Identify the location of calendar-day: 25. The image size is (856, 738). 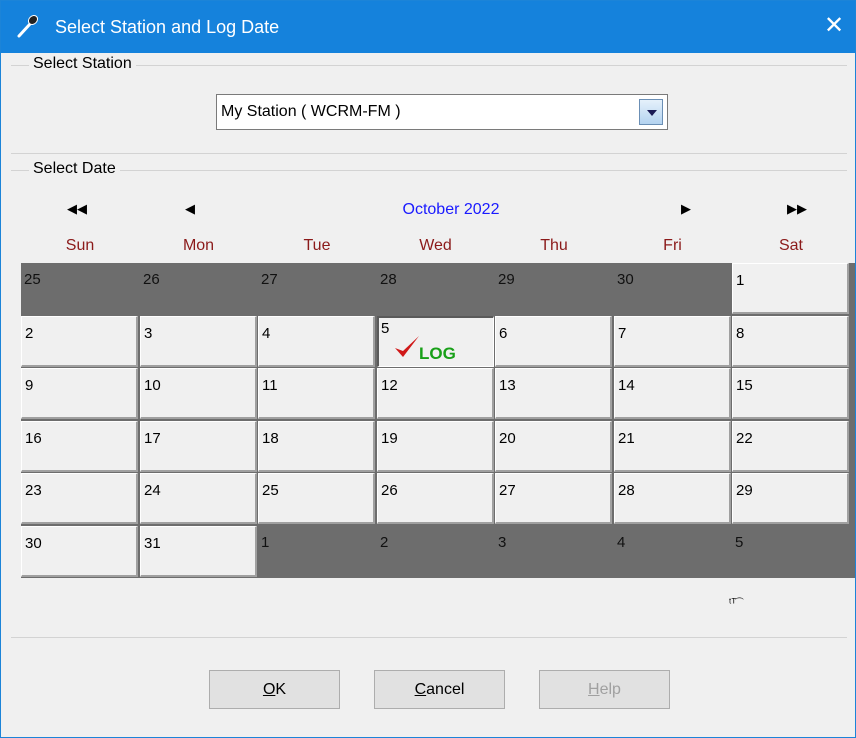
(316, 498).